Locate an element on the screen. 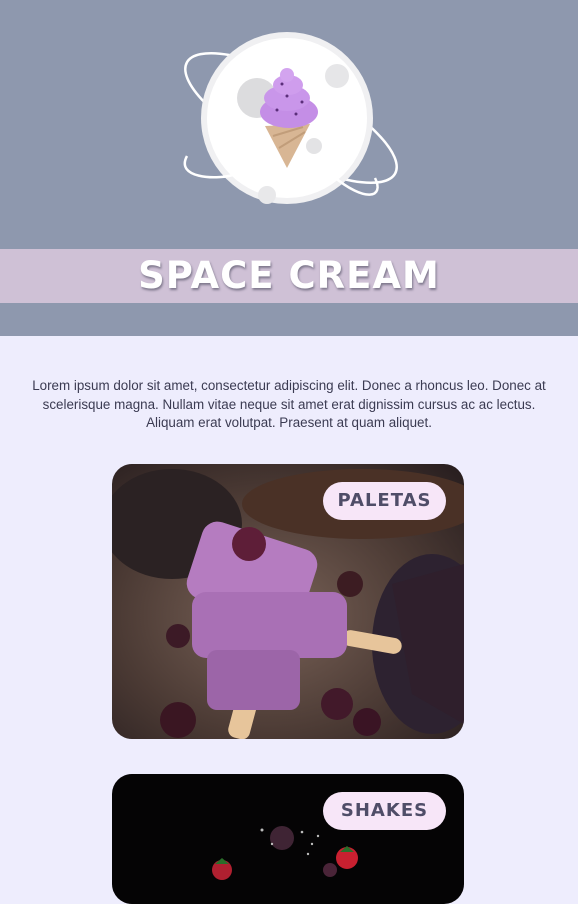 Image resolution: width=578 pixels, height=904 pixels. site-title: SPACE CREAM is located at coordinates (289, 275).